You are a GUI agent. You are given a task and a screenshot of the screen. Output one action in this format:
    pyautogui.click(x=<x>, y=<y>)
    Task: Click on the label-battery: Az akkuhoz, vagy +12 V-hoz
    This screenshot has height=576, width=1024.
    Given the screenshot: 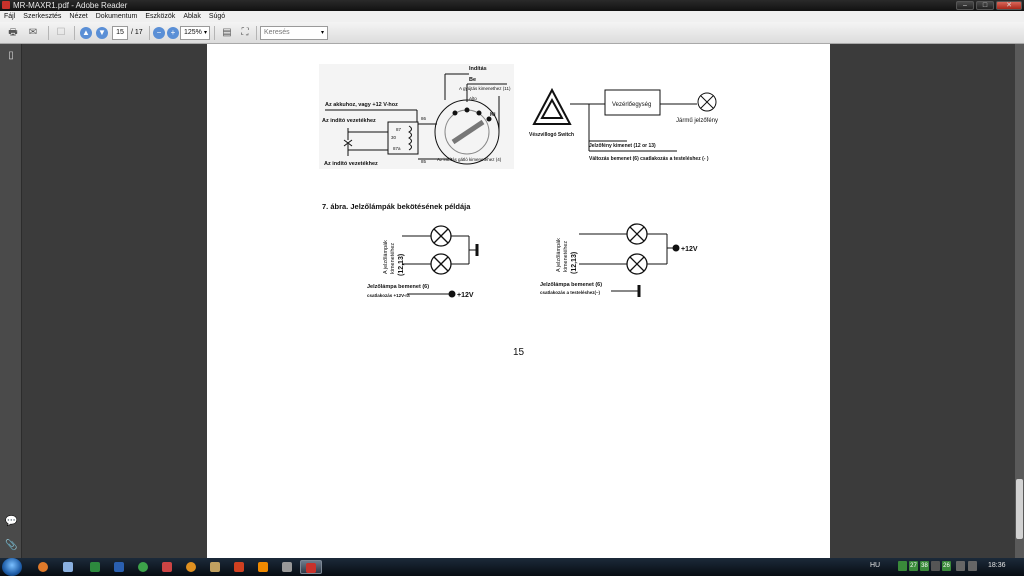 What is the action you would take?
    pyautogui.click(x=361, y=105)
    